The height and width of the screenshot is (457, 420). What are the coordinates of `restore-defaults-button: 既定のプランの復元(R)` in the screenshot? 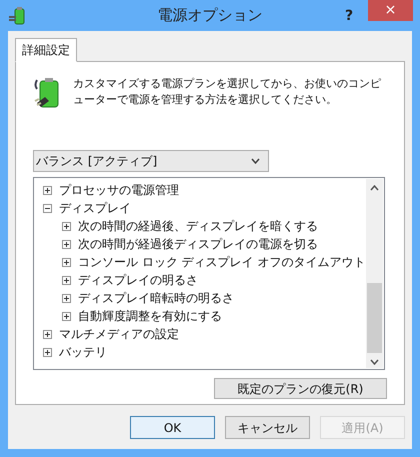 It's located at (300, 388).